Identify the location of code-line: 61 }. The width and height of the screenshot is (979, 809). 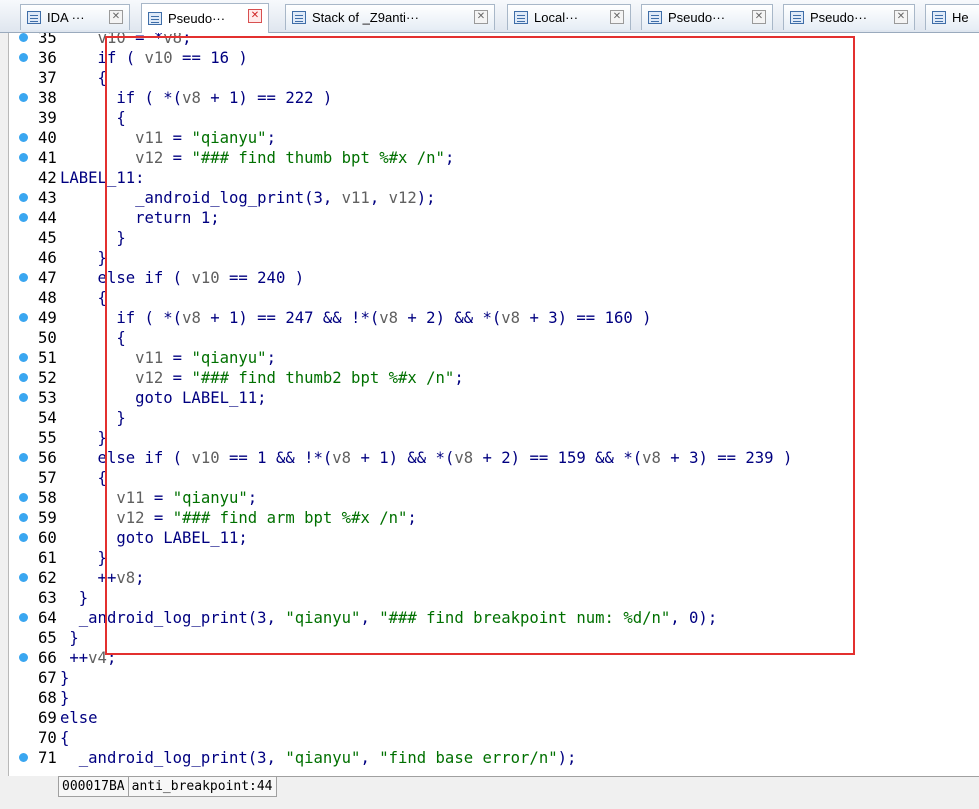
(494, 558).